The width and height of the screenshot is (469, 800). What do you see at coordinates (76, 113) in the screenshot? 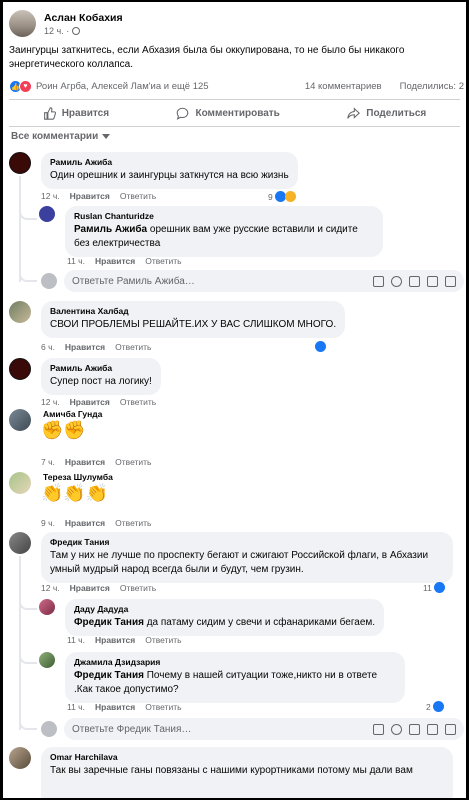
I see `like-button: Нравится` at bounding box center [76, 113].